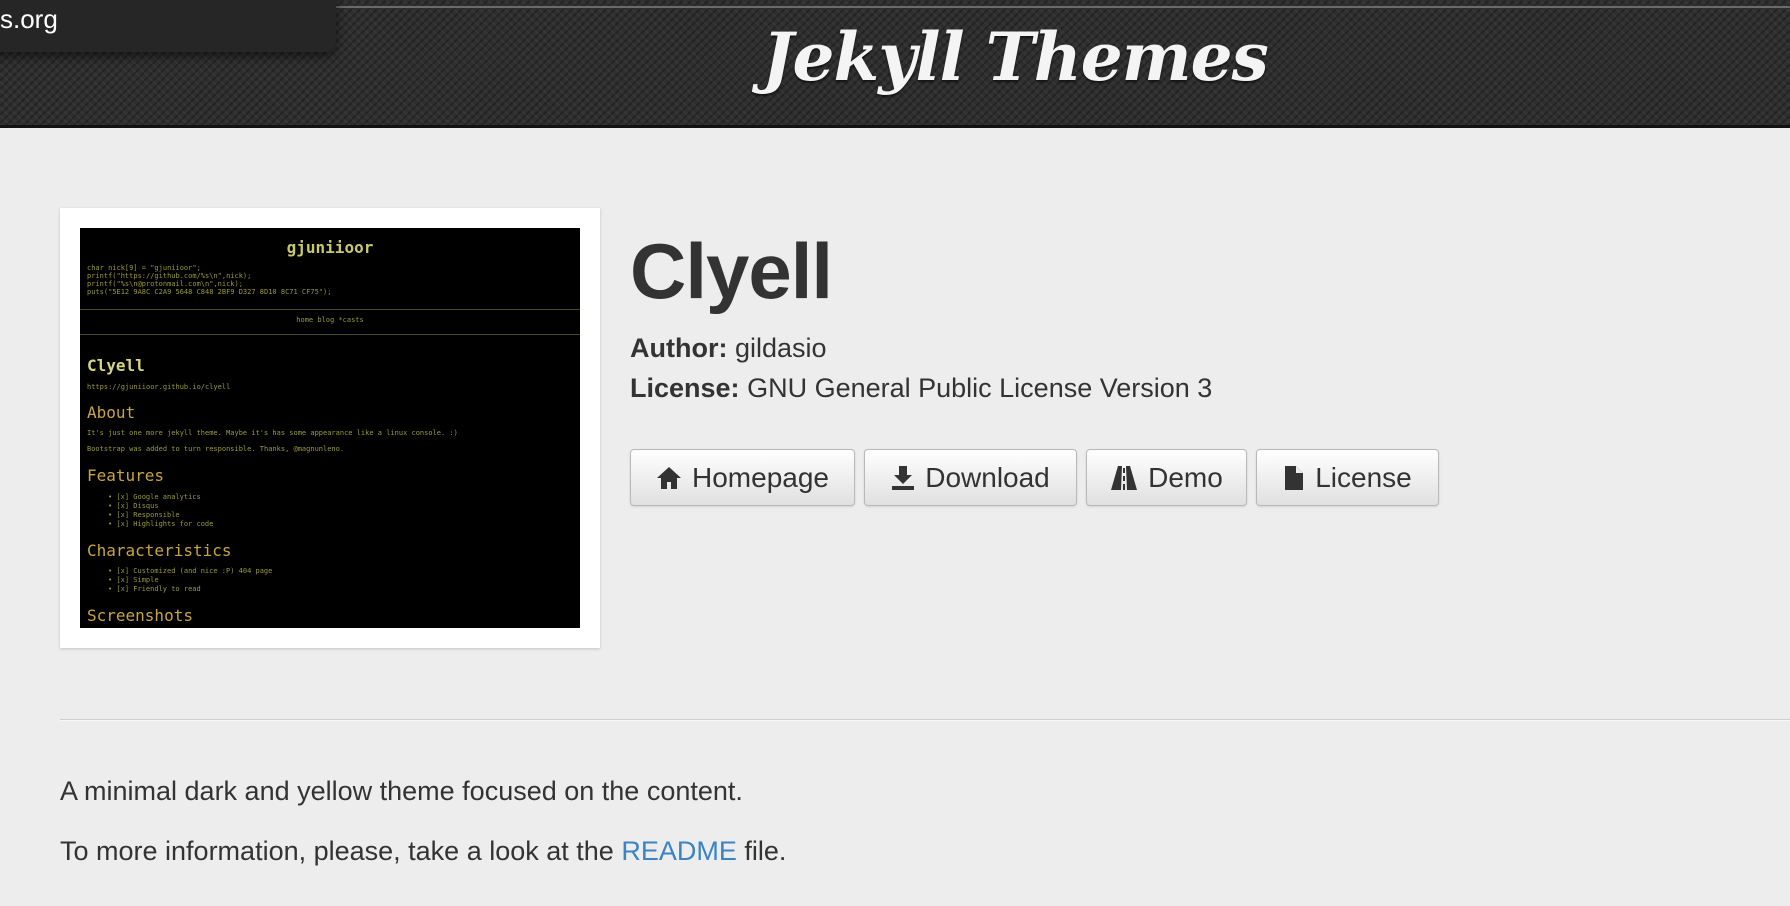 The height and width of the screenshot is (906, 1790). I want to click on homepage-button-label: Homepage, so click(760, 477).